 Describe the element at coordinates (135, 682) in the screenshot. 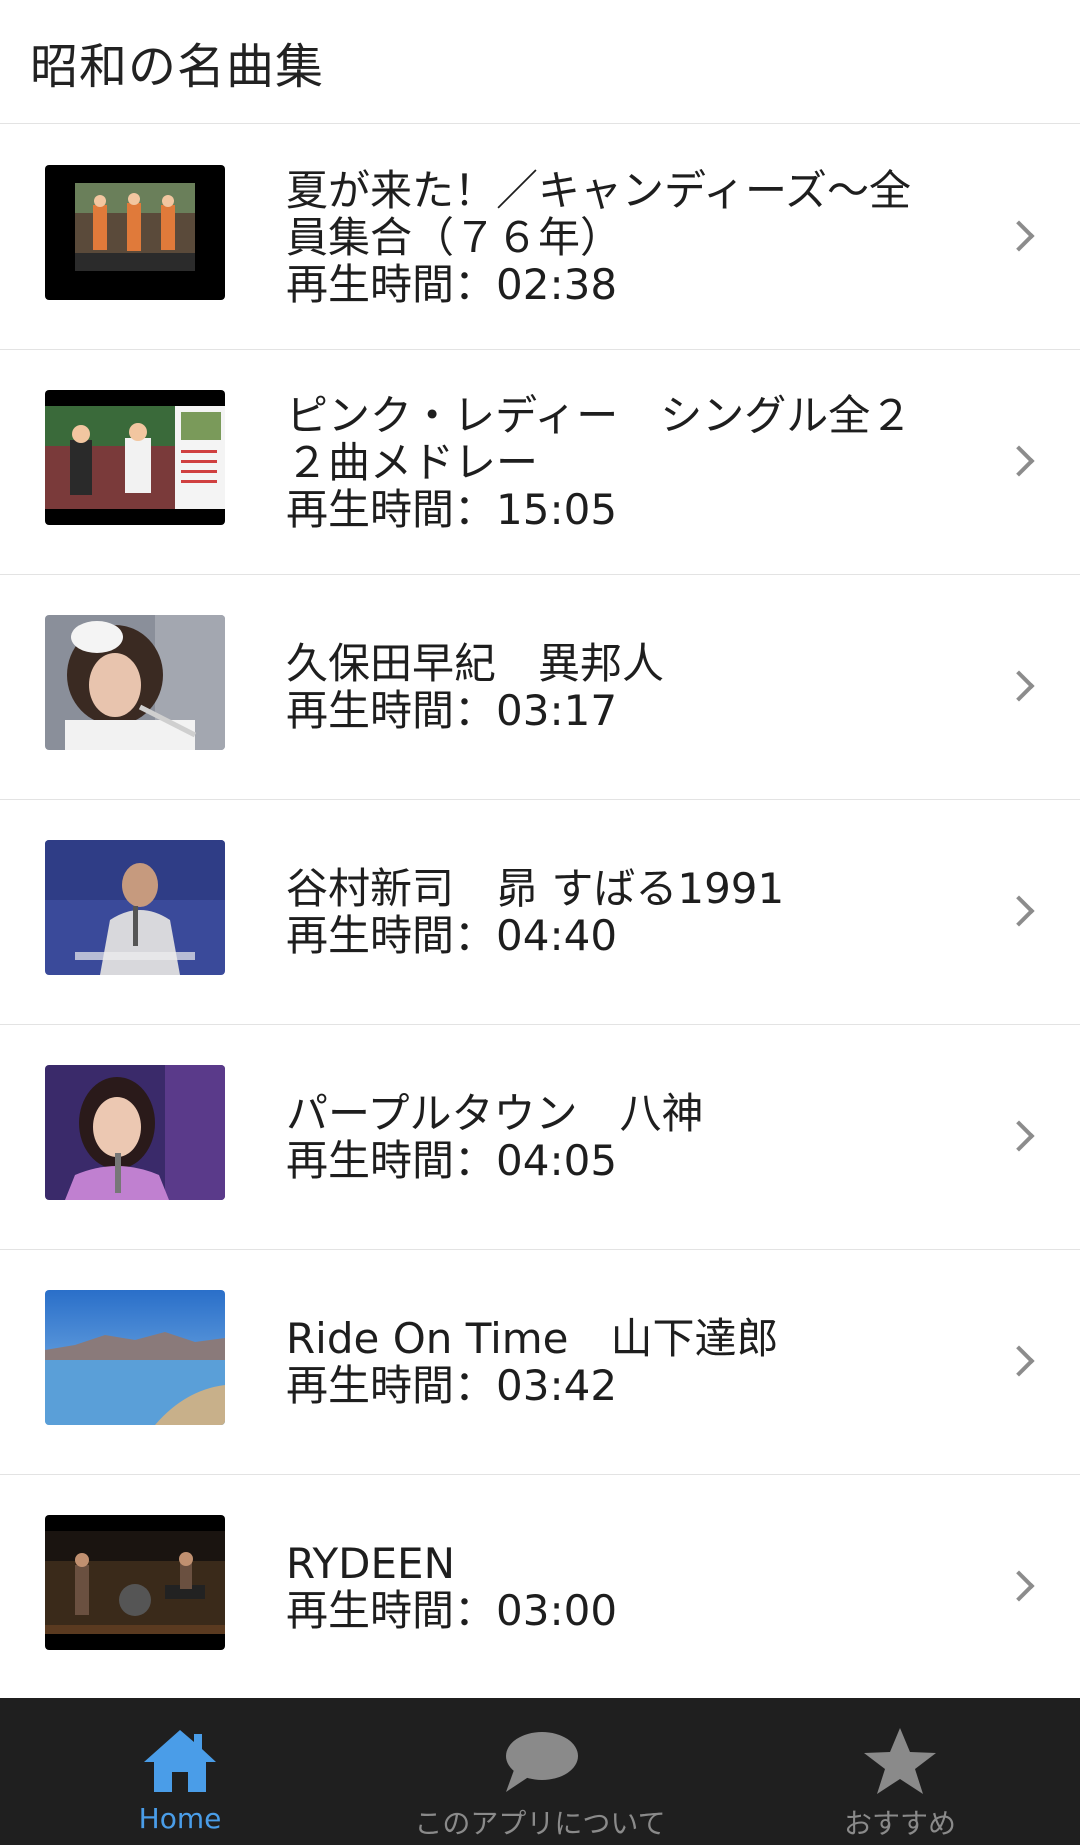

I see `singer-portrait-thumbnail` at that location.